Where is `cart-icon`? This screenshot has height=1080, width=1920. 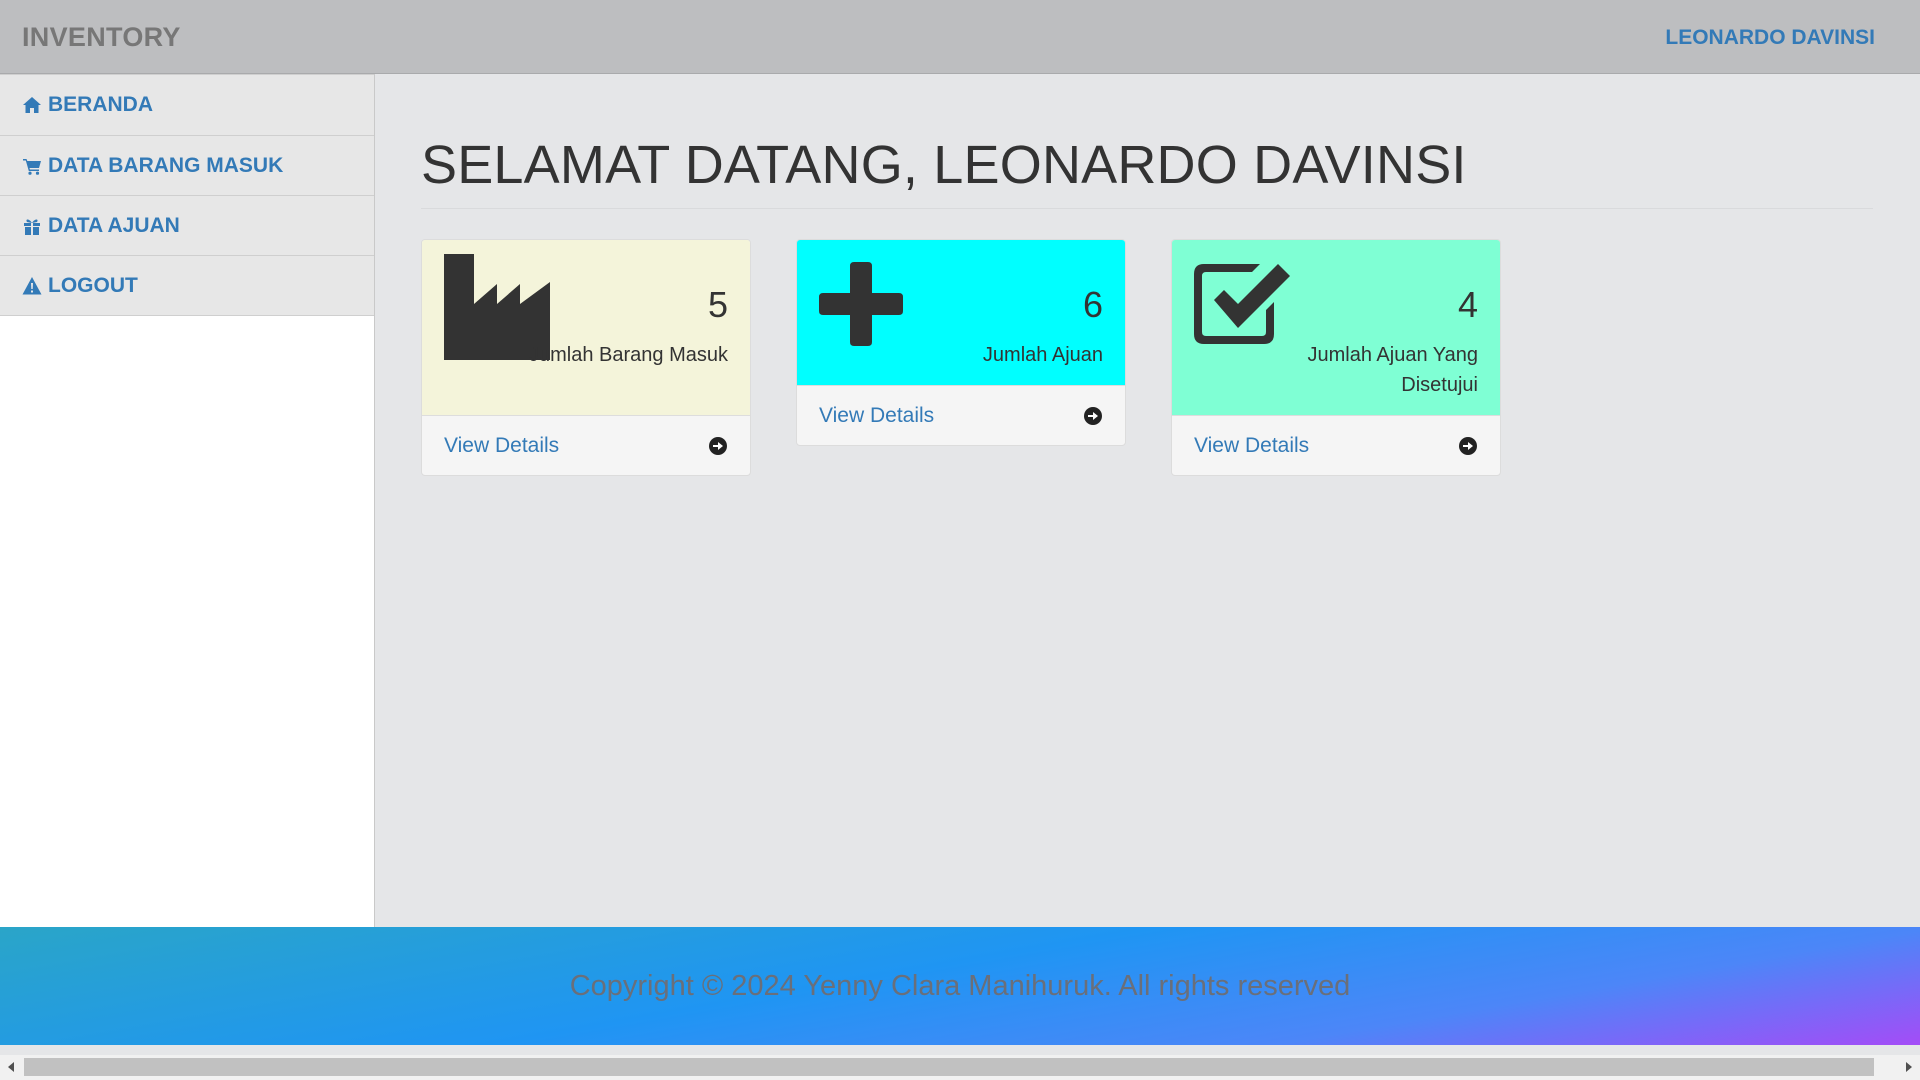 cart-icon is located at coordinates (32, 166).